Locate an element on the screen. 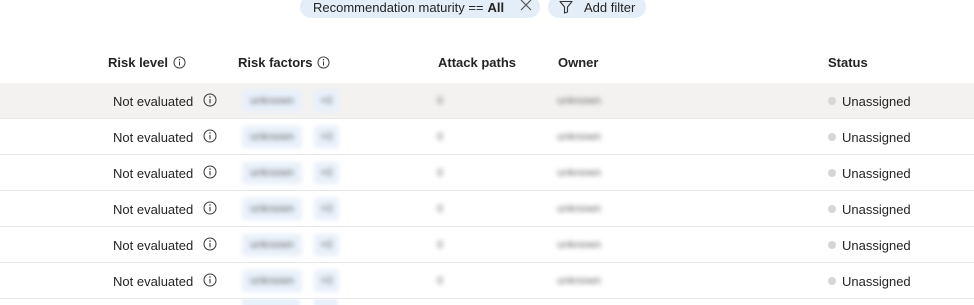  owner-header-label: Owner is located at coordinates (578, 62).